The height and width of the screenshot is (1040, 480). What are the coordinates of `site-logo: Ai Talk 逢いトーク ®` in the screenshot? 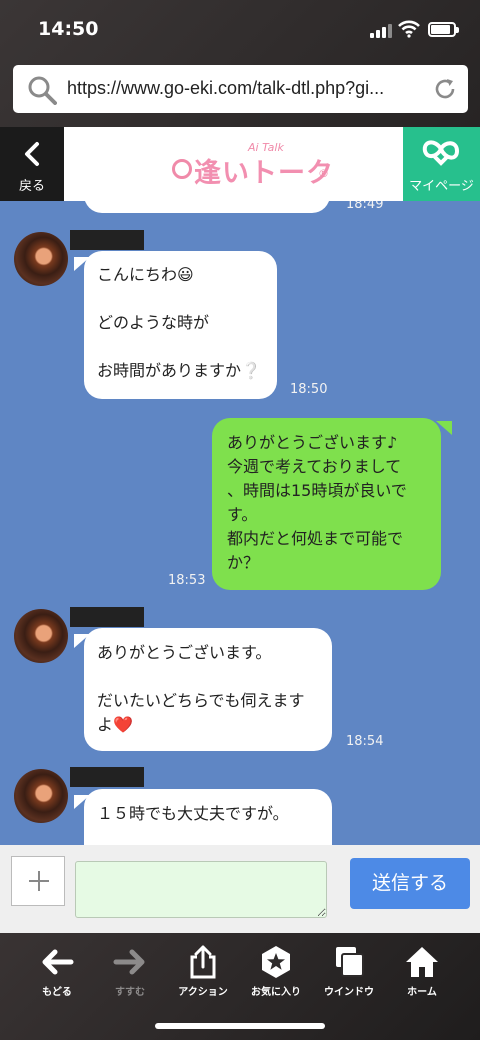 It's located at (253, 165).